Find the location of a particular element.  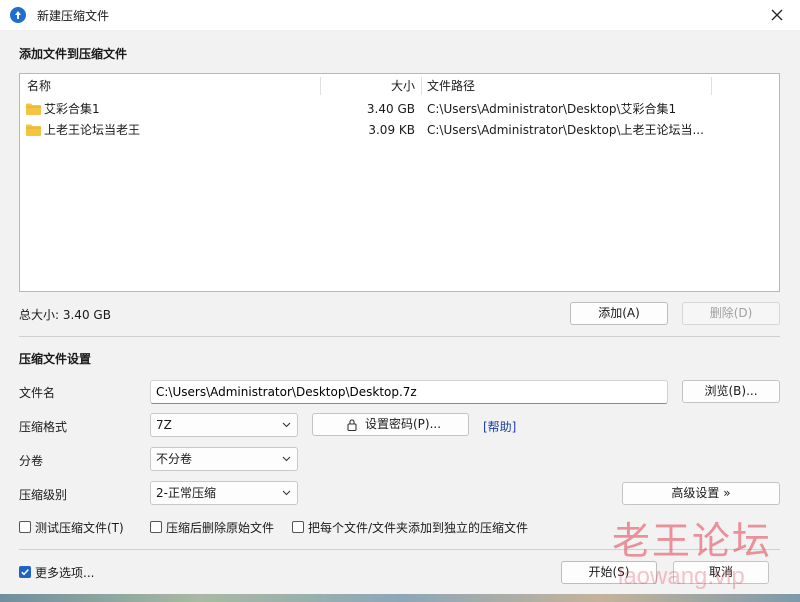

advanced-settings-button: 高级设置 » is located at coordinates (701, 493).